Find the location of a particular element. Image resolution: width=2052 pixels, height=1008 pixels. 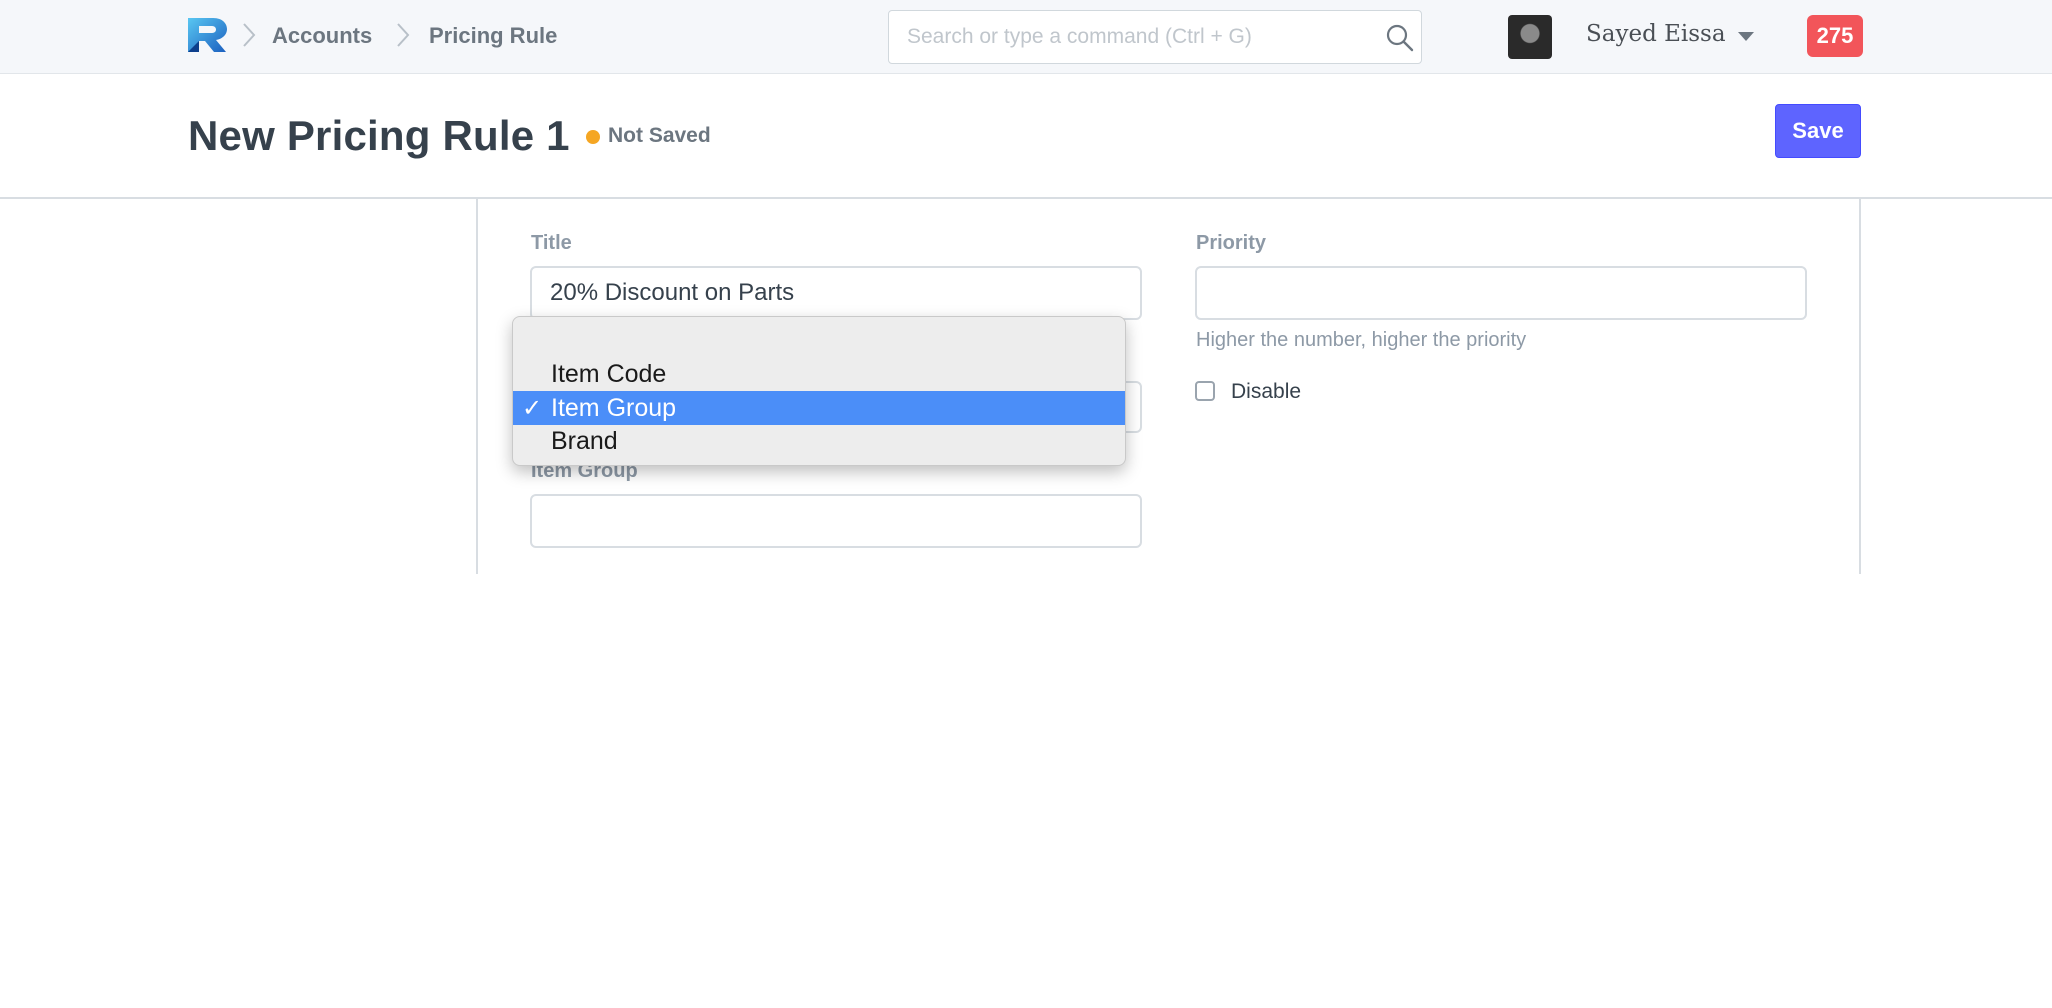

caret-down-icon is located at coordinates (1746, 36).